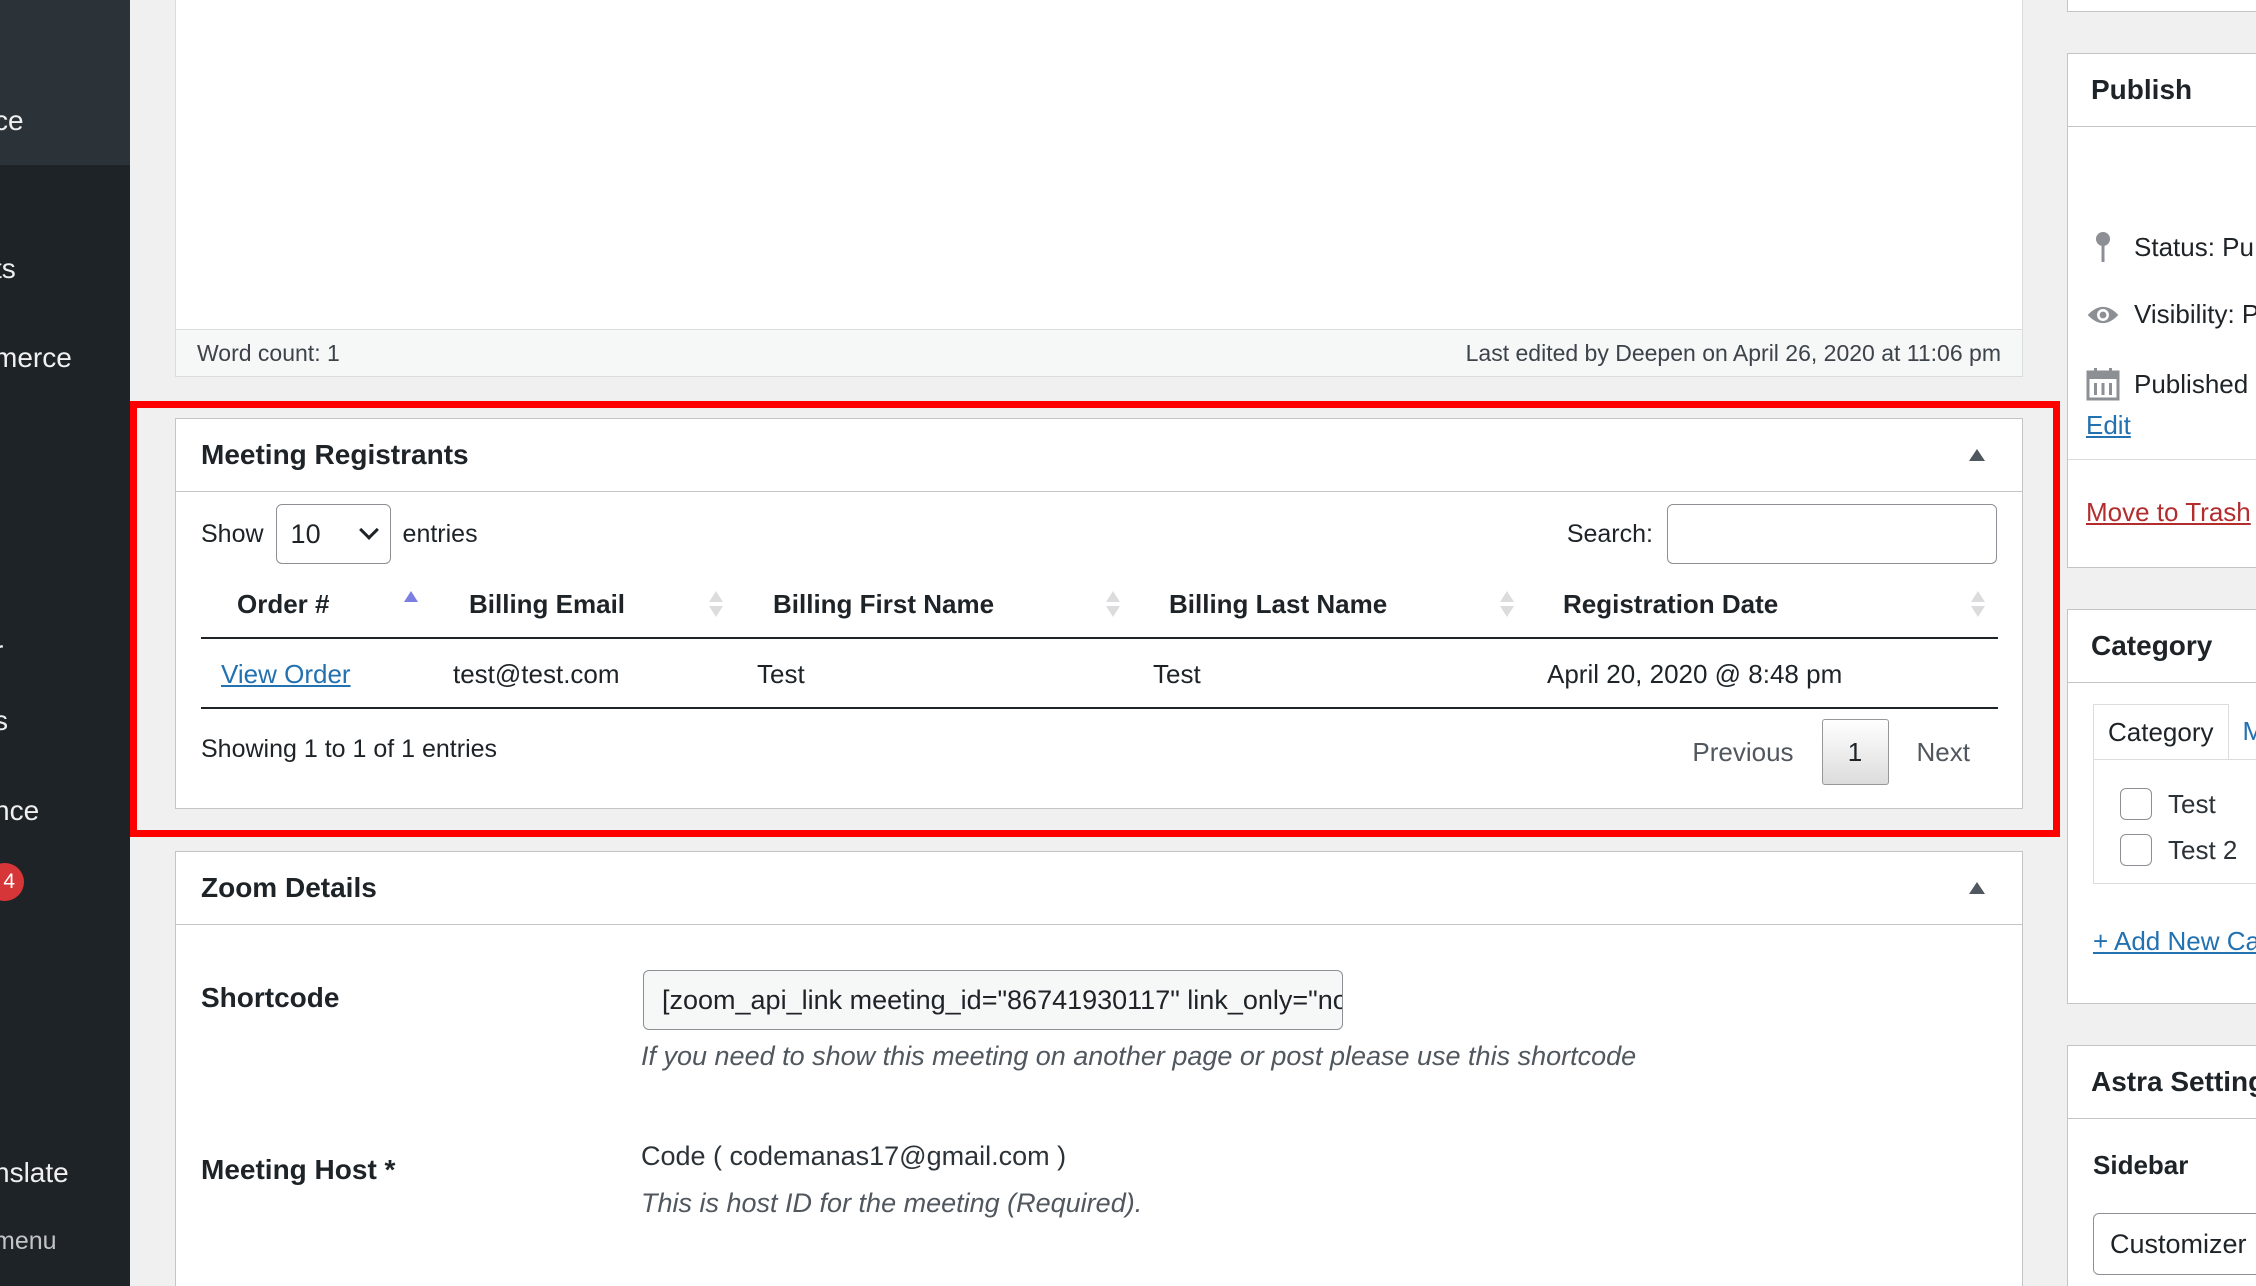 The image size is (2256, 1286). What do you see at coordinates (2108, 425) in the screenshot?
I see `edit-date-link: Edit` at bounding box center [2108, 425].